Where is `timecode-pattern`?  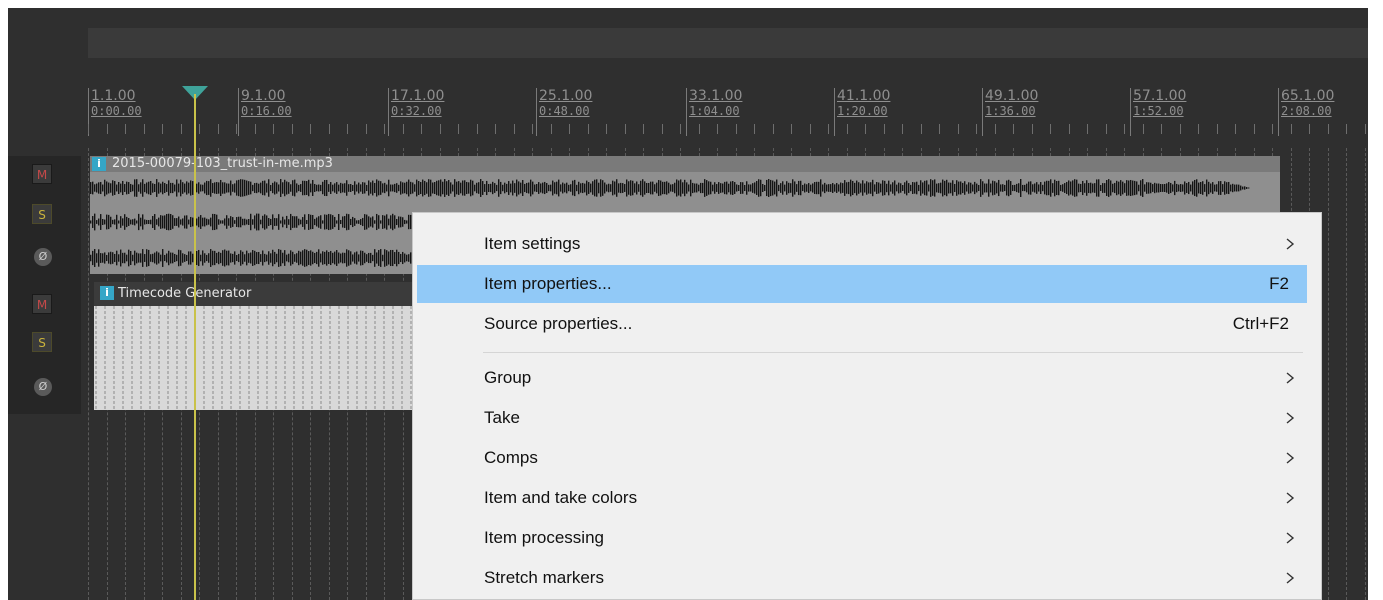
timecode-pattern is located at coordinates (258, 358).